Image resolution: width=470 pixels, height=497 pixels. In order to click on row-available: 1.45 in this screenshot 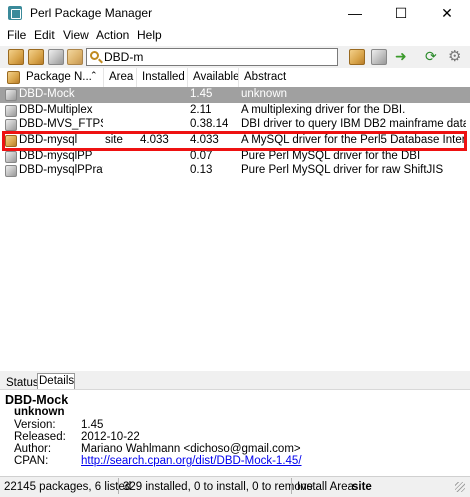, I will do `click(201, 94)`.